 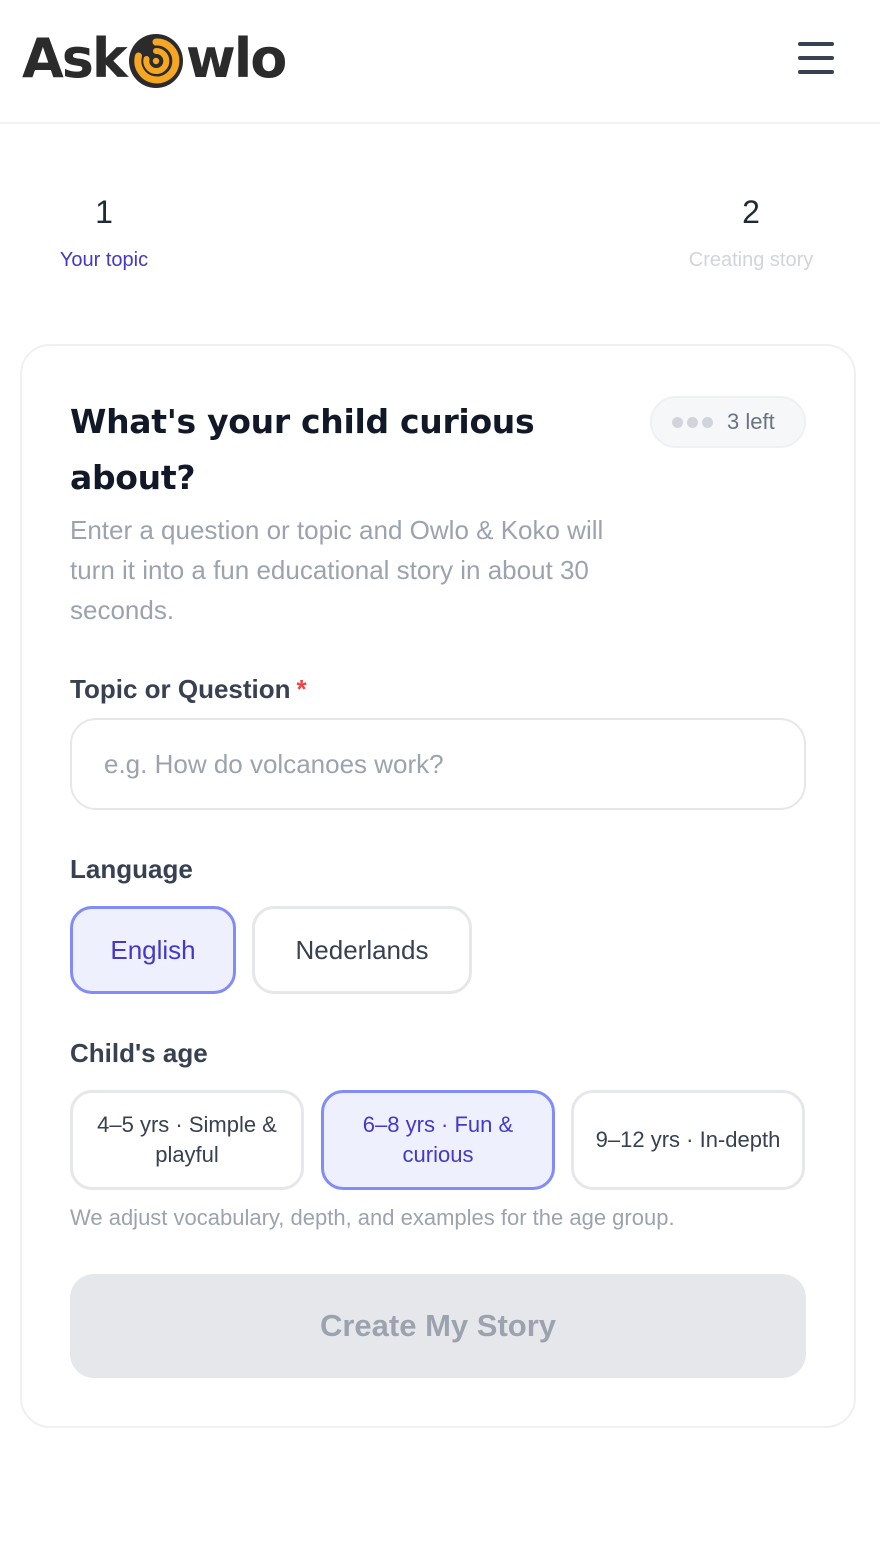 What do you see at coordinates (751, 260) in the screenshot?
I see `step-label: Creating story` at bounding box center [751, 260].